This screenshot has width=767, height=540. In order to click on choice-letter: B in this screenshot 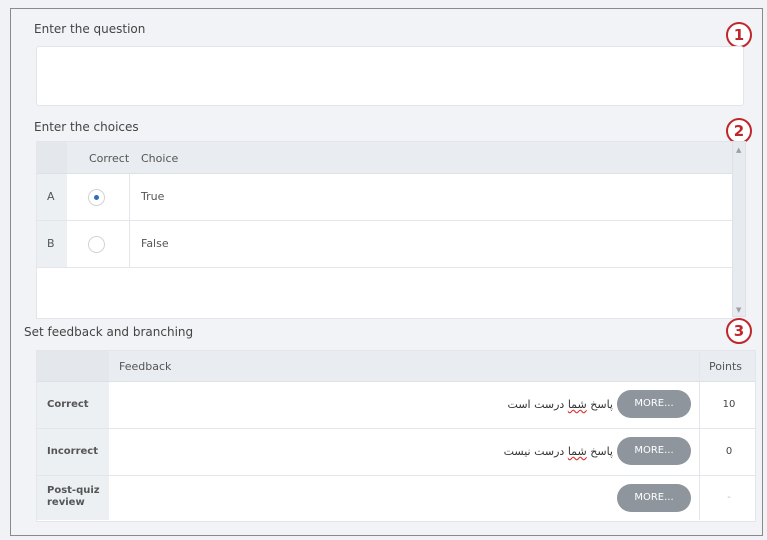, I will do `click(51, 243)`.